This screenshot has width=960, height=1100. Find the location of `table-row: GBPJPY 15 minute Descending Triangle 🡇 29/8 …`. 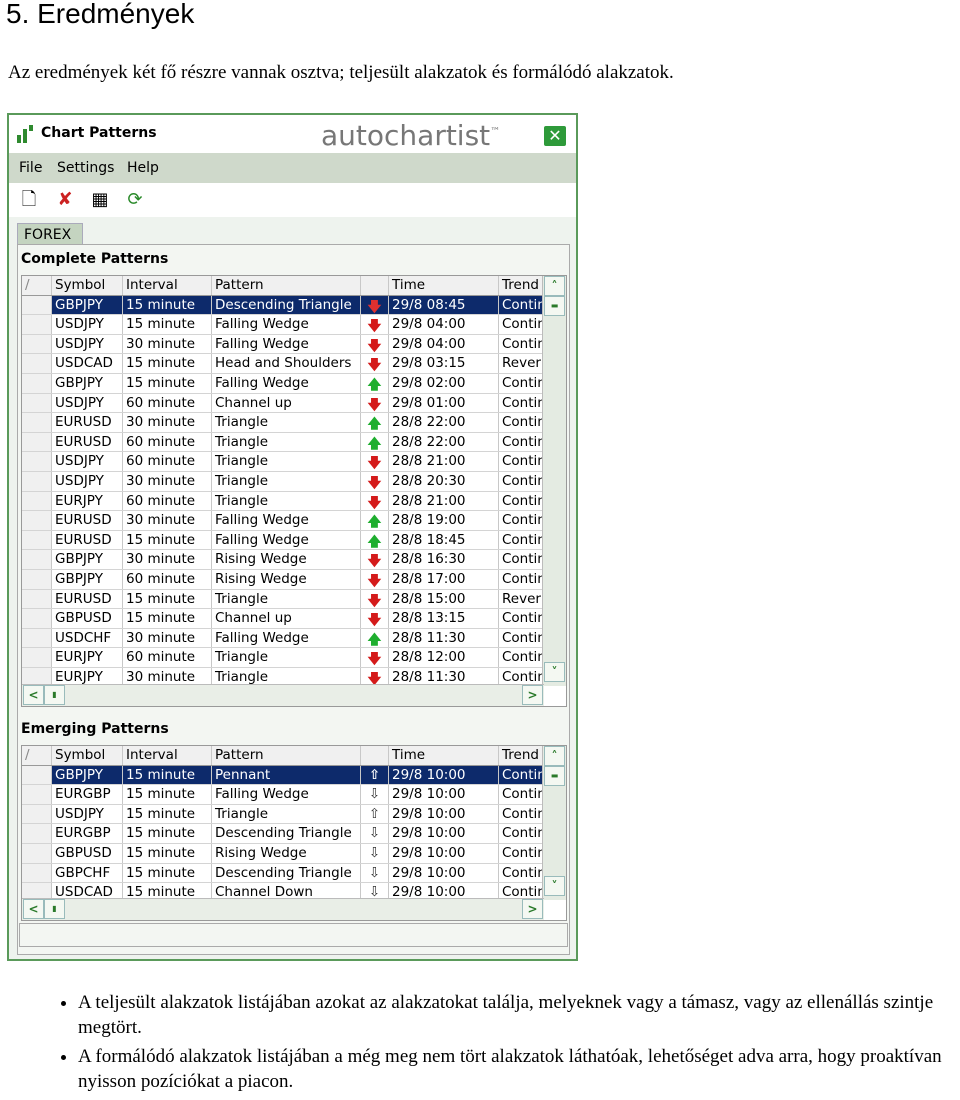

table-row: GBPJPY 15 minute Descending Triangle 🡇 29/8 … is located at coordinates (283, 305).